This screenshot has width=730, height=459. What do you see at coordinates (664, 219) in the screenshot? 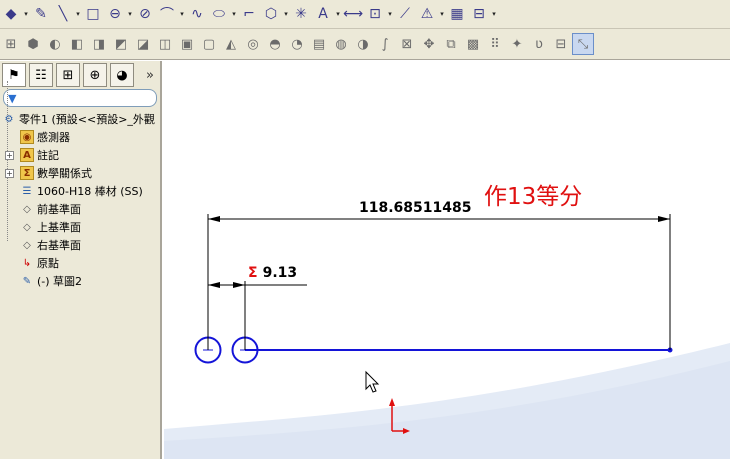
I see `dim-total-arrow-right` at bounding box center [664, 219].